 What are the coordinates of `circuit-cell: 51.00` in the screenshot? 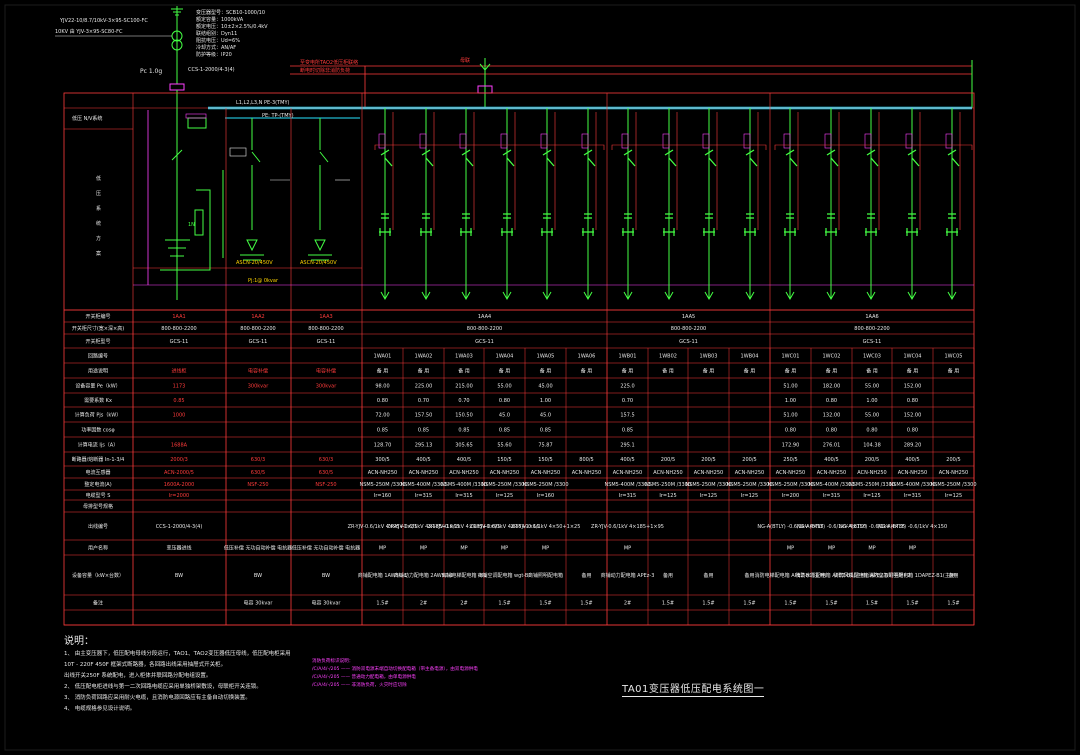 It's located at (790, 415).